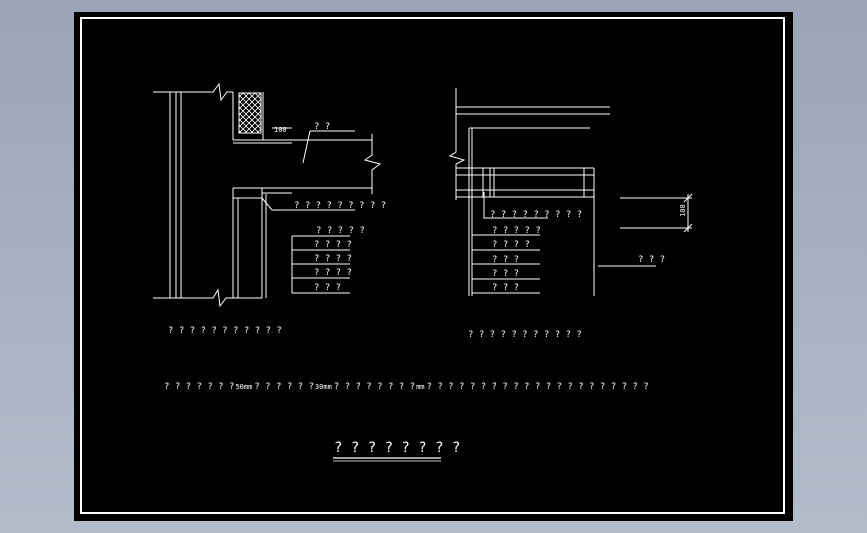  I want to click on left-step-2: ? ? ? ?, so click(333, 245).